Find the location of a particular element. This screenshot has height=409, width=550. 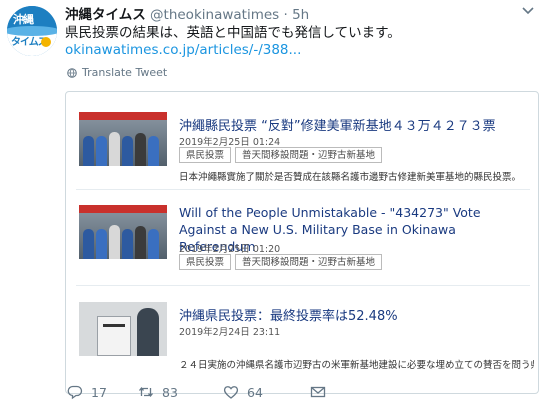

tweet-text: 県民投票の結果は、英語と中国語でも発信しています。 is located at coordinates (233, 33).